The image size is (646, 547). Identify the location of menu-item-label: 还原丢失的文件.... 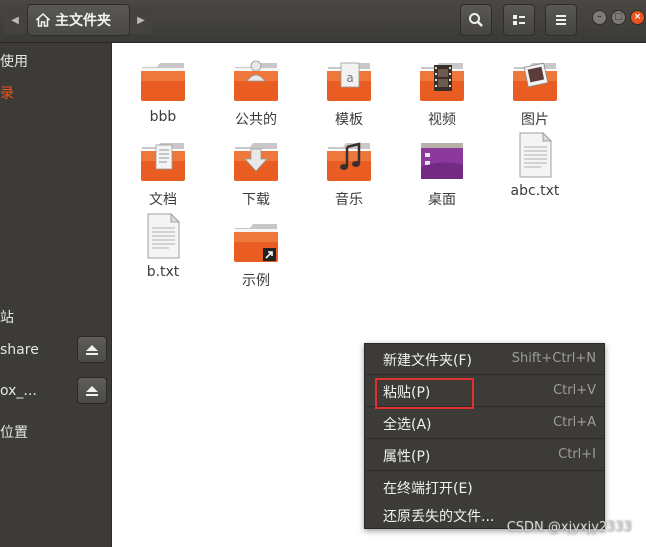
(439, 517).